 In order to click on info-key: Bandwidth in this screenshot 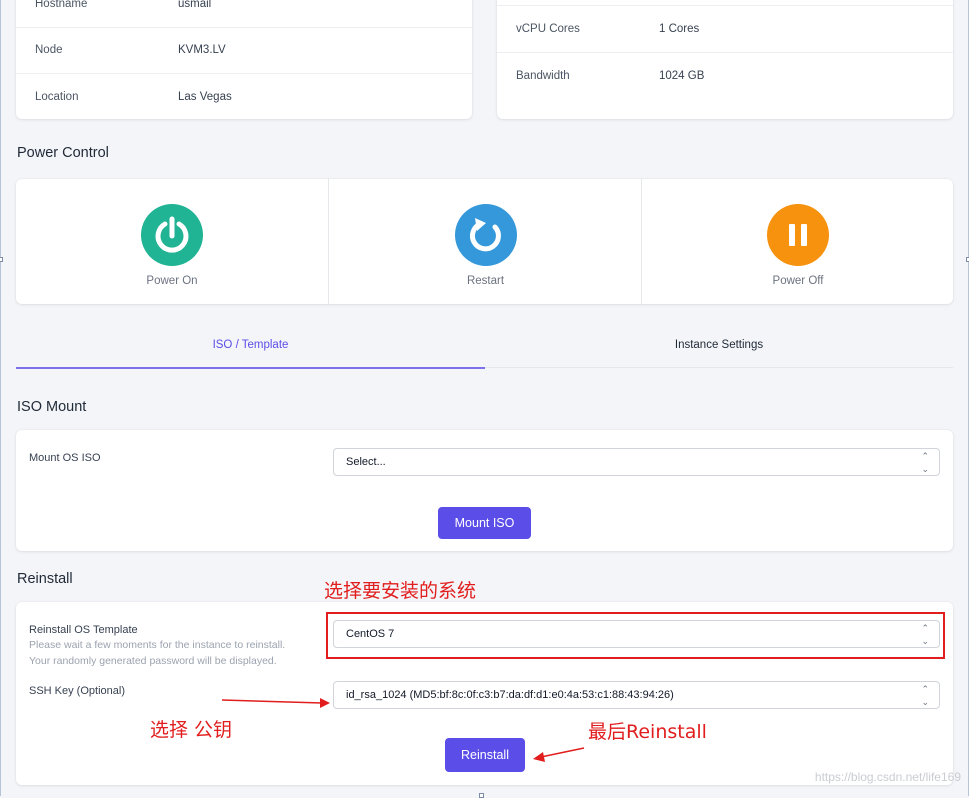, I will do `click(543, 75)`.